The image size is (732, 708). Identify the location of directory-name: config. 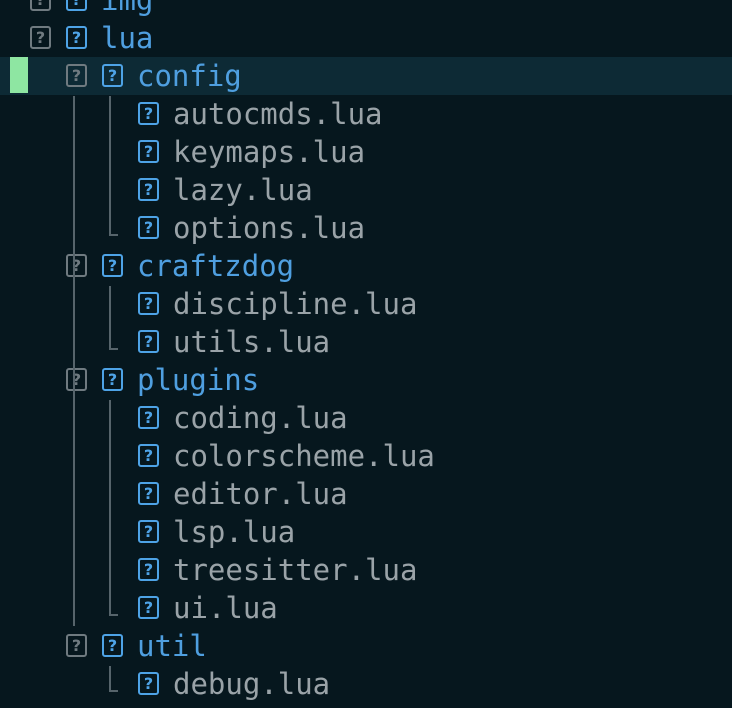
(189, 76).